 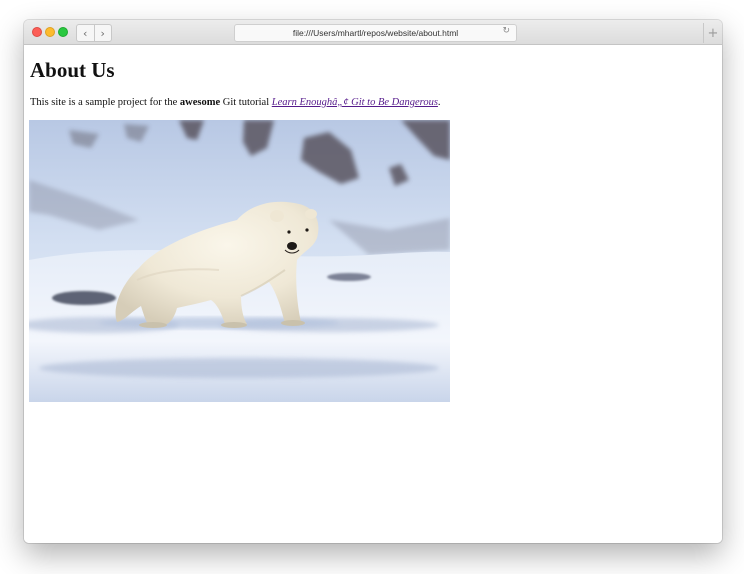 I want to click on page-title: About Us, so click(x=72, y=70).